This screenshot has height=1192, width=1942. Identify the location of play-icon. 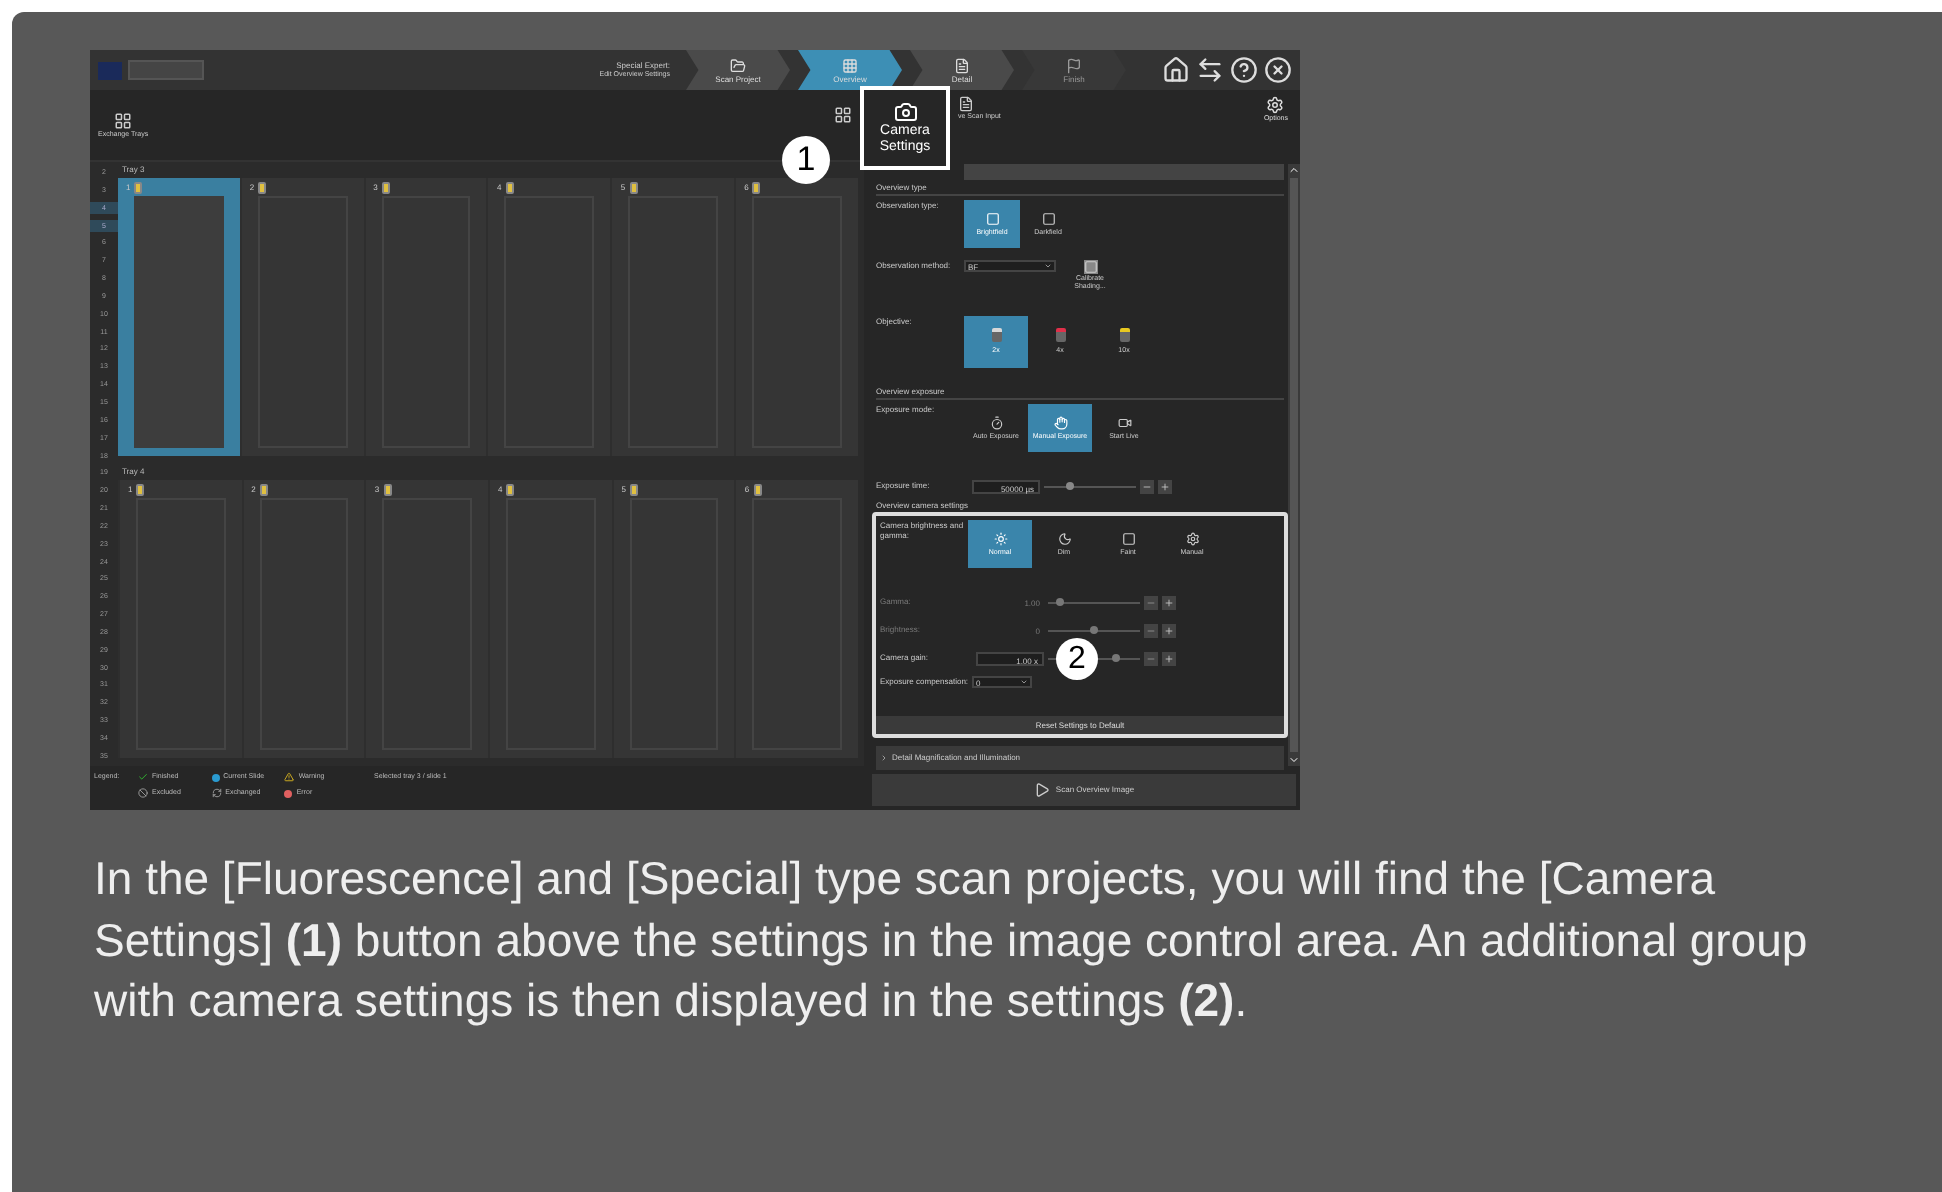
(1041, 790).